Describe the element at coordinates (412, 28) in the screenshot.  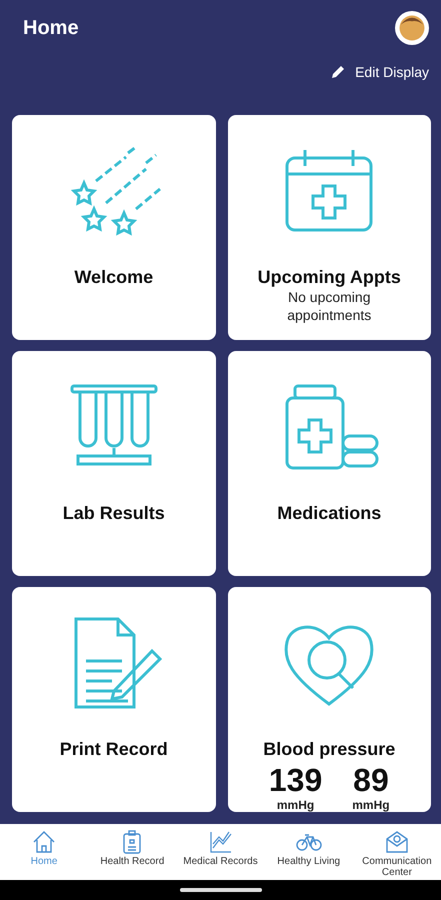
I see `avatar-icon` at that location.